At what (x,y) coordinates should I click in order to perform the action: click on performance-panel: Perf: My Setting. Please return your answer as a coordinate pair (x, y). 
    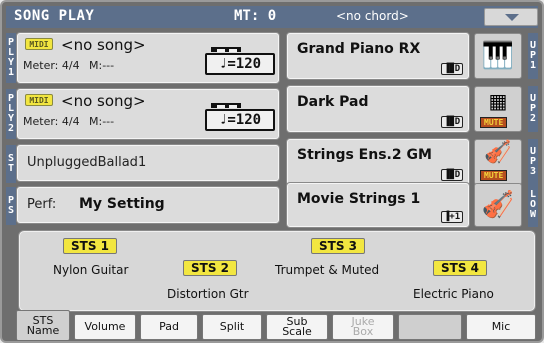
    Looking at the image, I should click on (148, 205).